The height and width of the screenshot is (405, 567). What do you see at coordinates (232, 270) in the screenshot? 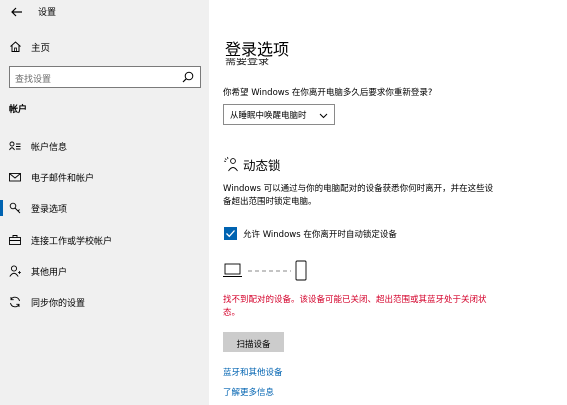
I see `laptop-icon` at bounding box center [232, 270].